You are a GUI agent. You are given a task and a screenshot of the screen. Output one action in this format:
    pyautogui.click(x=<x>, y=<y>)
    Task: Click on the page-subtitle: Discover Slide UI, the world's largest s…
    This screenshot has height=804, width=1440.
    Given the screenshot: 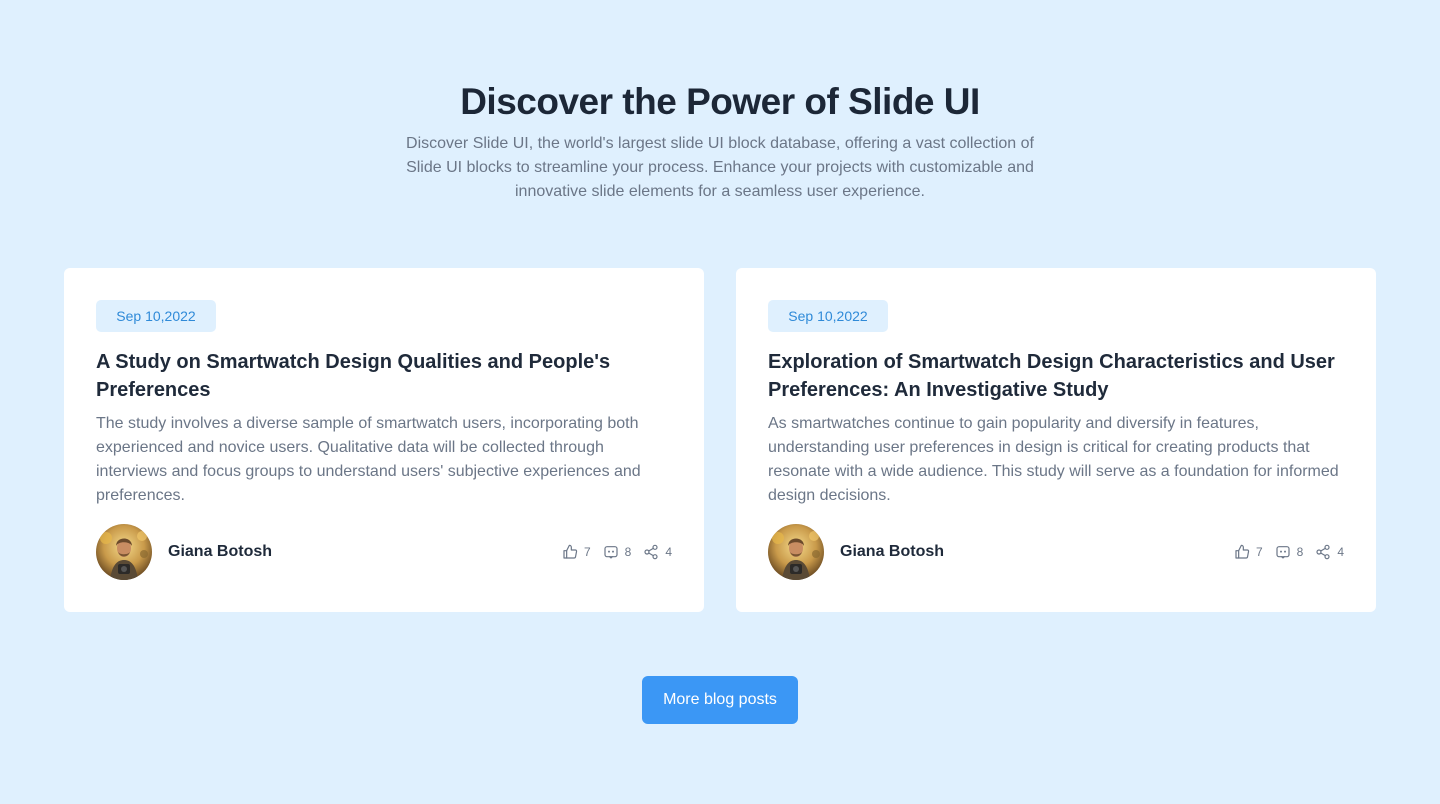 What is the action you would take?
    pyautogui.click(x=720, y=167)
    